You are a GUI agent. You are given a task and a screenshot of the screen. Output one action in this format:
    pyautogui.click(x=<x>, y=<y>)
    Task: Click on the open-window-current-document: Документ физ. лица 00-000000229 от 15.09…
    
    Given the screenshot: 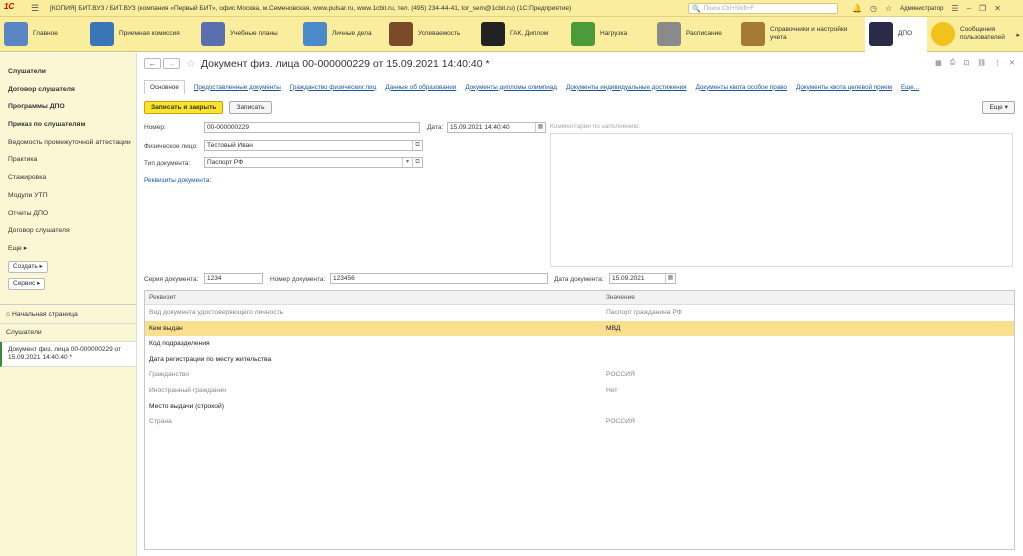 What is the action you would take?
    pyautogui.click(x=68, y=354)
    